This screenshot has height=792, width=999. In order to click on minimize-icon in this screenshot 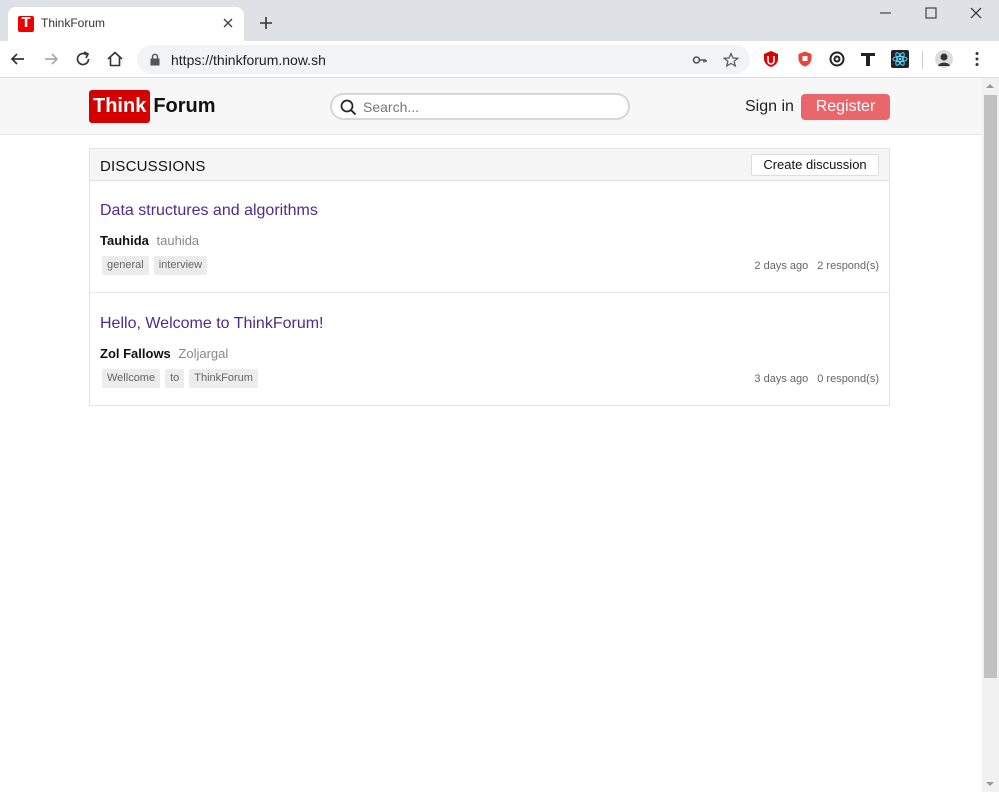, I will do `click(886, 13)`.